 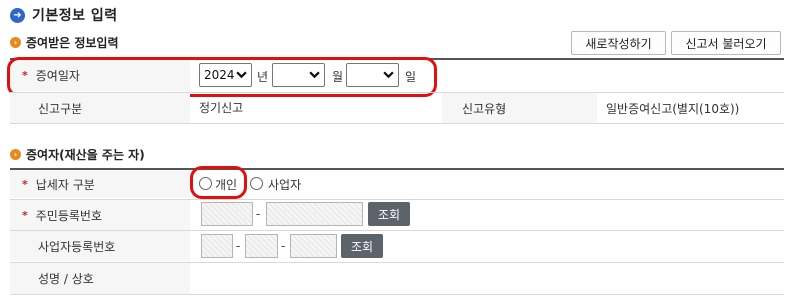 I want to click on new-report-button: 새로작성하기, so click(x=618, y=43).